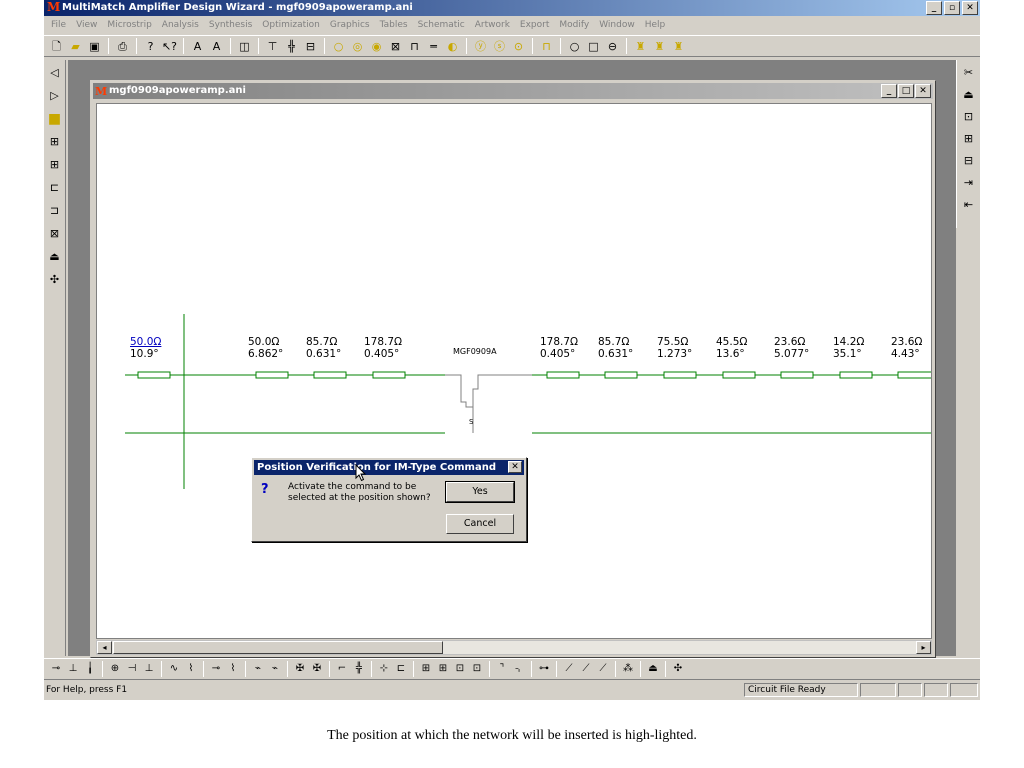 Image resolution: width=1024 pixels, height=768 pixels. Describe the element at coordinates (514, 647) in the screenshot. I see `horizontal-scrollbar: ◂ ▸` at that location.